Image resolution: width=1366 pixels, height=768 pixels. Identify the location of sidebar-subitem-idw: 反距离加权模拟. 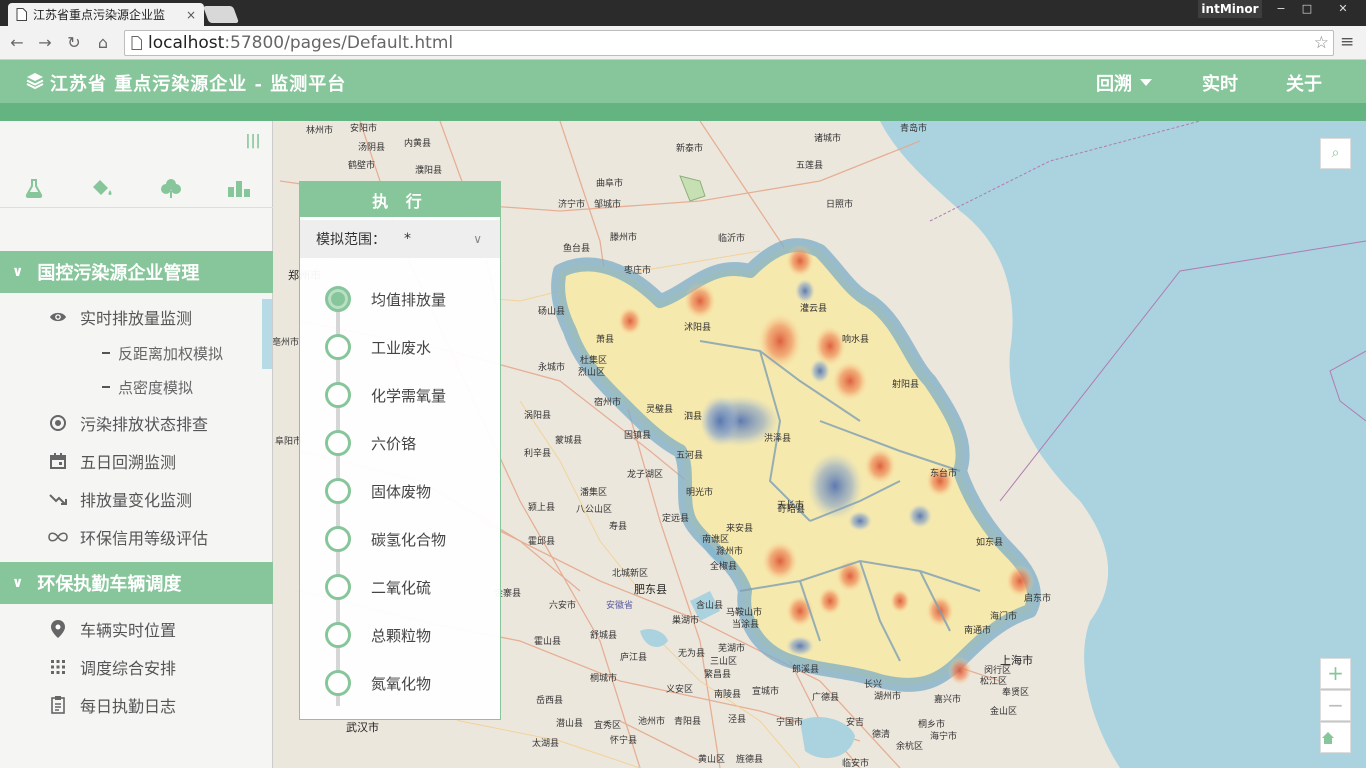
(162, 353).